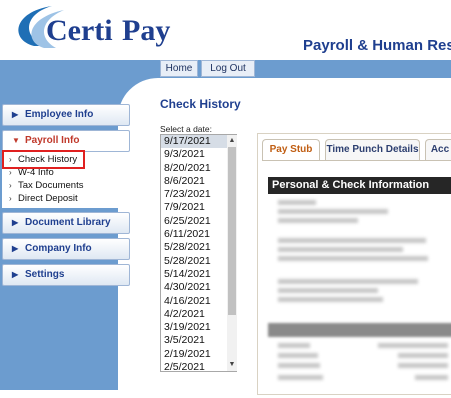  What do you see at coordinates (356, 160) in the screenshot?
I see `tab-divider` at bounding box center [356, 160].